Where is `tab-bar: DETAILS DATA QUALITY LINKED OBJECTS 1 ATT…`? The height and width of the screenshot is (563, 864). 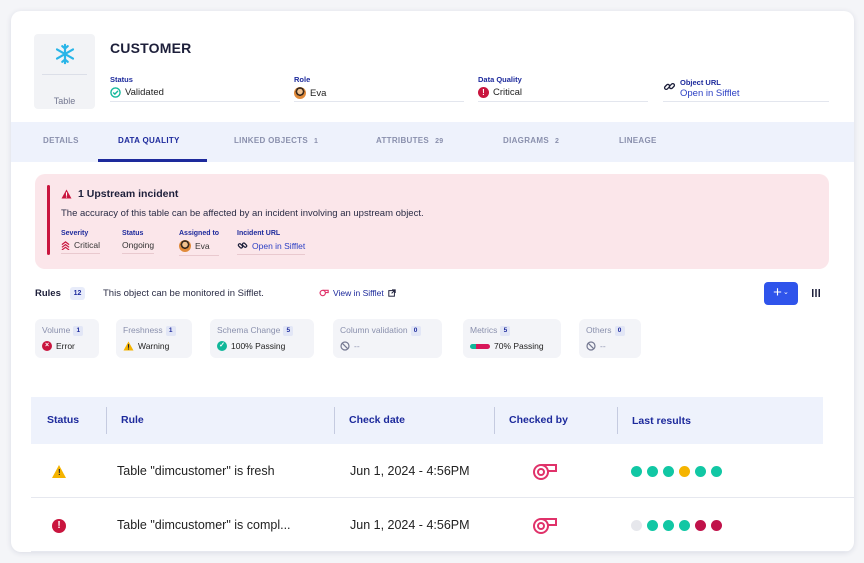 tab-bar: DETAILS DATA QUALITY LINKED OBJECTS 1 ATT… is located at coordinates (432, 142).